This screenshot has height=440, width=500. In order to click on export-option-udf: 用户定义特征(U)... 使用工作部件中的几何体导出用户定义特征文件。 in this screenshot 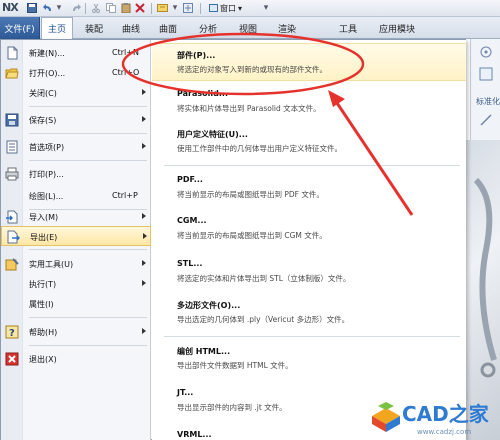, I will do `click(309, 142)`.